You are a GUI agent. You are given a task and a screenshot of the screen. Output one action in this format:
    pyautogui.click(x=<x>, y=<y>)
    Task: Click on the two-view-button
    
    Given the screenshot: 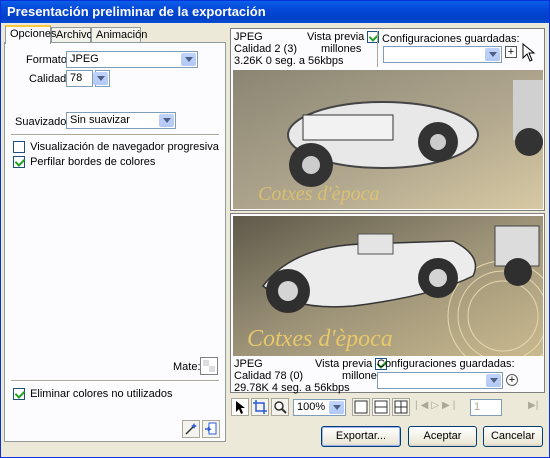 What is the action you would take?
    pyautogui.click(x=381, y=407)
    